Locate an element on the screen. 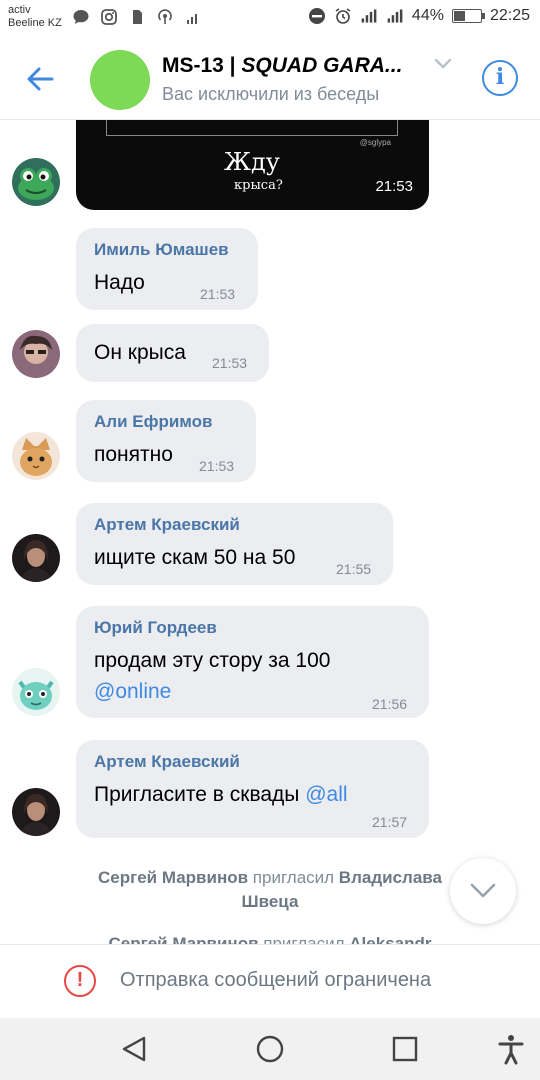  instagram-icon is located at coordinates (109, 17).